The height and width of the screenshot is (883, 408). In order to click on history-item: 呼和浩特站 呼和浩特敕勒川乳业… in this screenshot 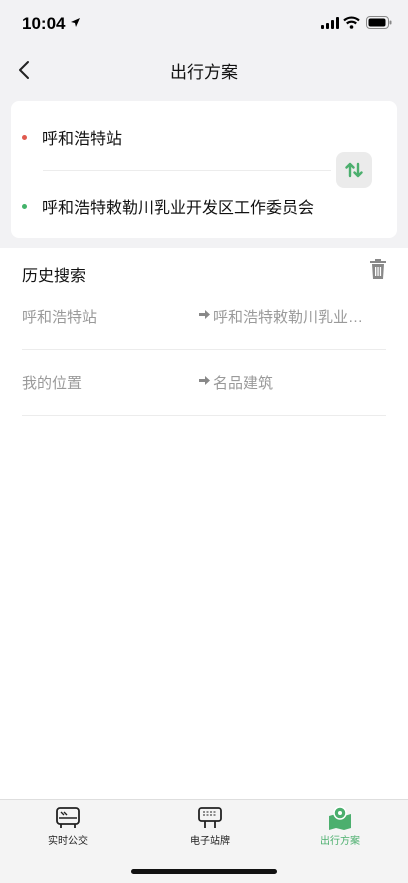, I will do `click(204, 317)`.